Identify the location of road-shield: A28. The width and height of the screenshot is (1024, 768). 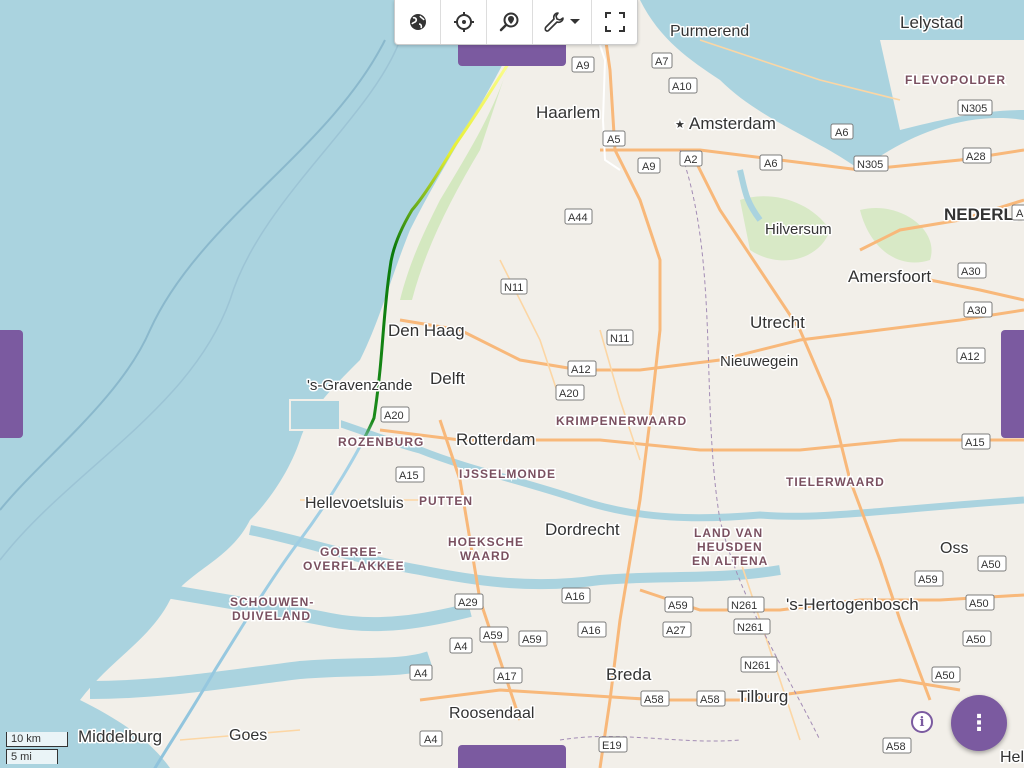
(977, 155).